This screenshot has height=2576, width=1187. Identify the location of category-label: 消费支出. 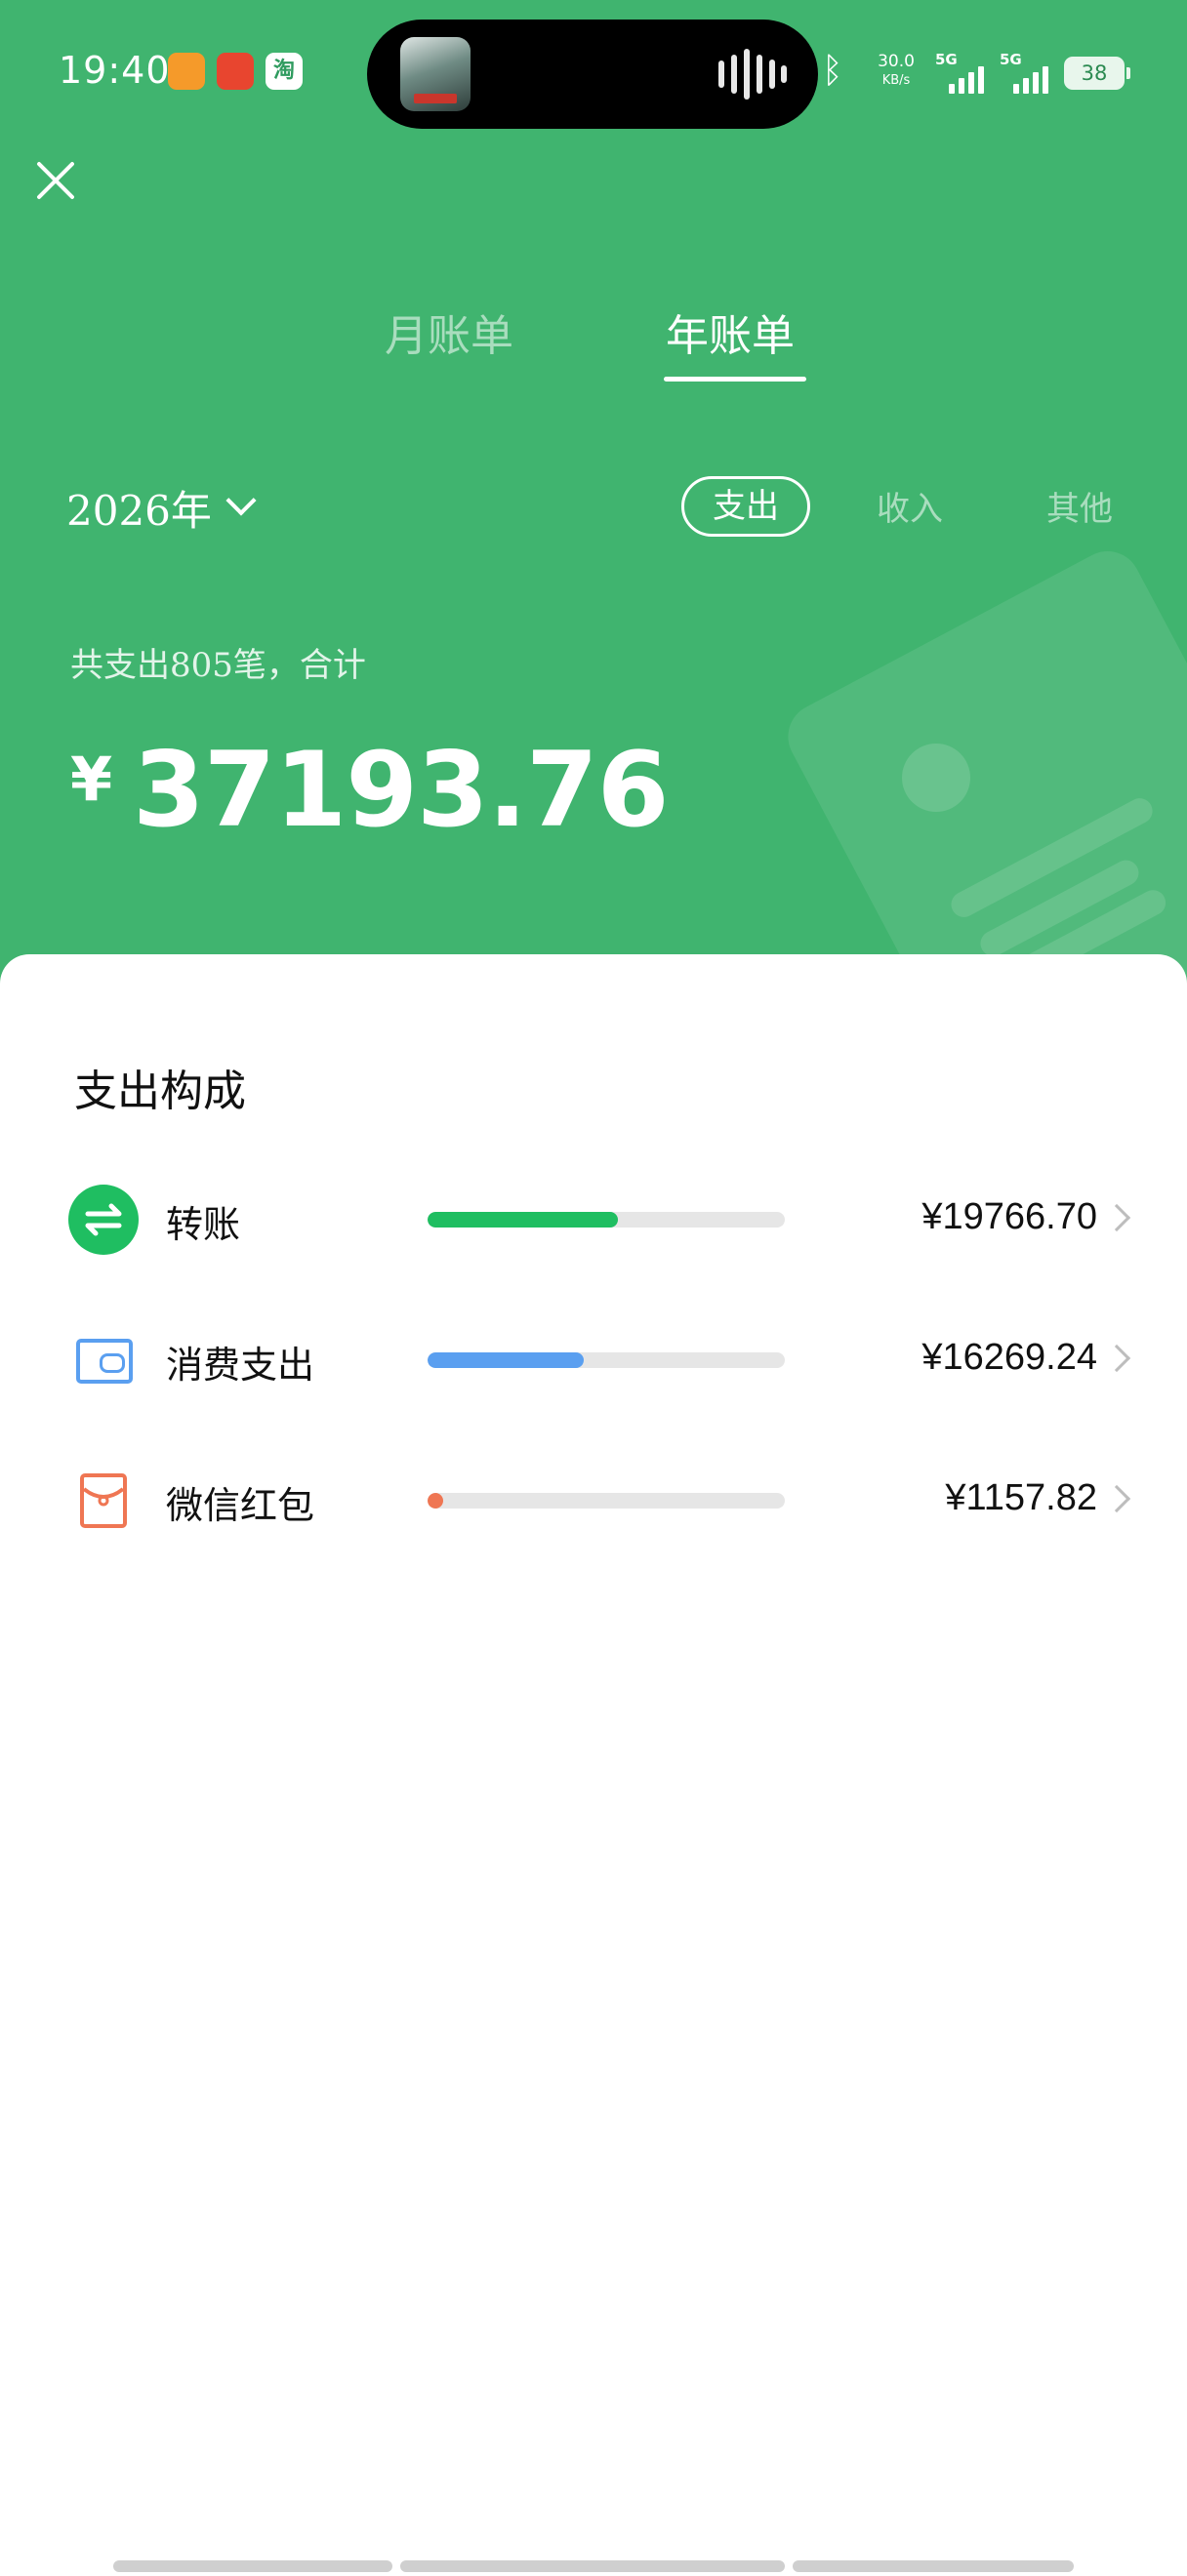
(240, 1365).